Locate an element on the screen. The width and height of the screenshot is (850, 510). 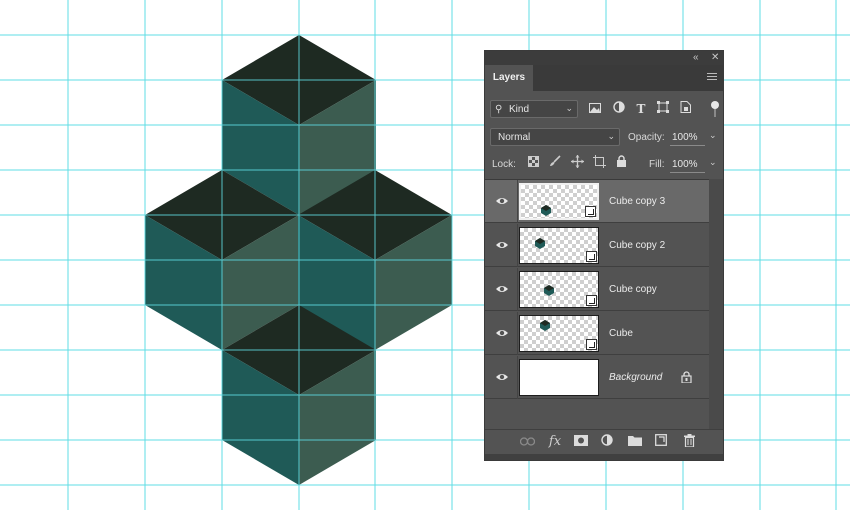
layers-scrollbar is located at coordinates (716, 304).